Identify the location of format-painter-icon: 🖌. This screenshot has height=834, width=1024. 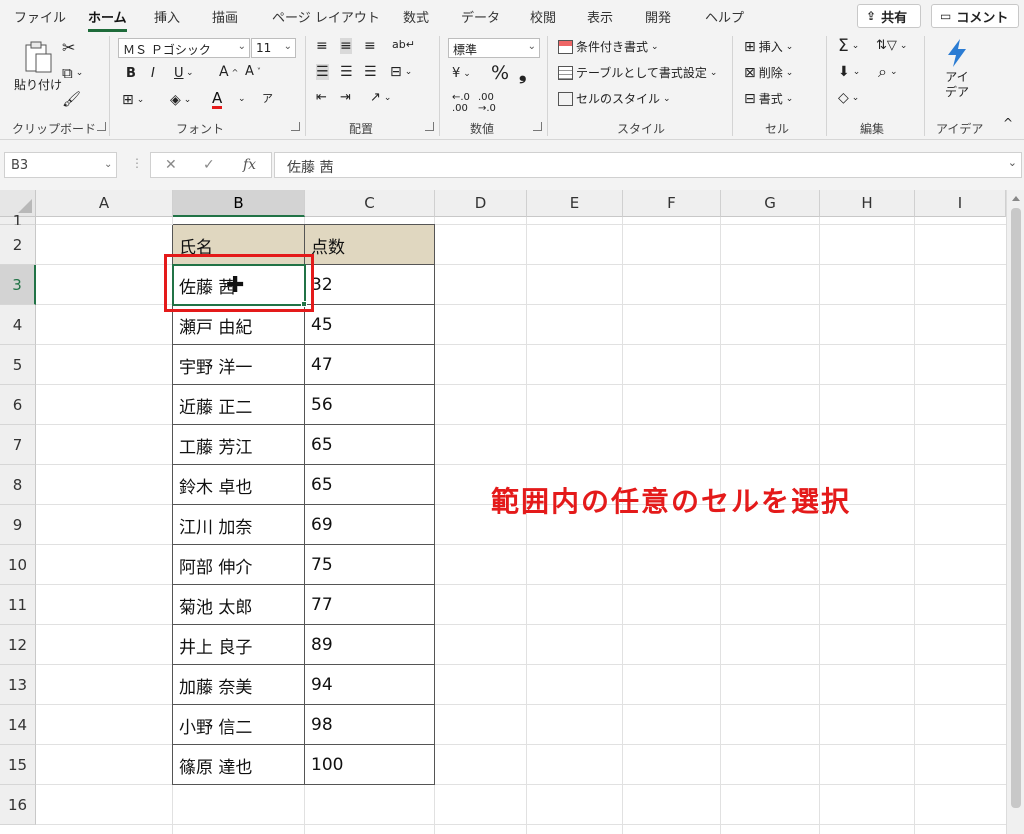
(71, 99).